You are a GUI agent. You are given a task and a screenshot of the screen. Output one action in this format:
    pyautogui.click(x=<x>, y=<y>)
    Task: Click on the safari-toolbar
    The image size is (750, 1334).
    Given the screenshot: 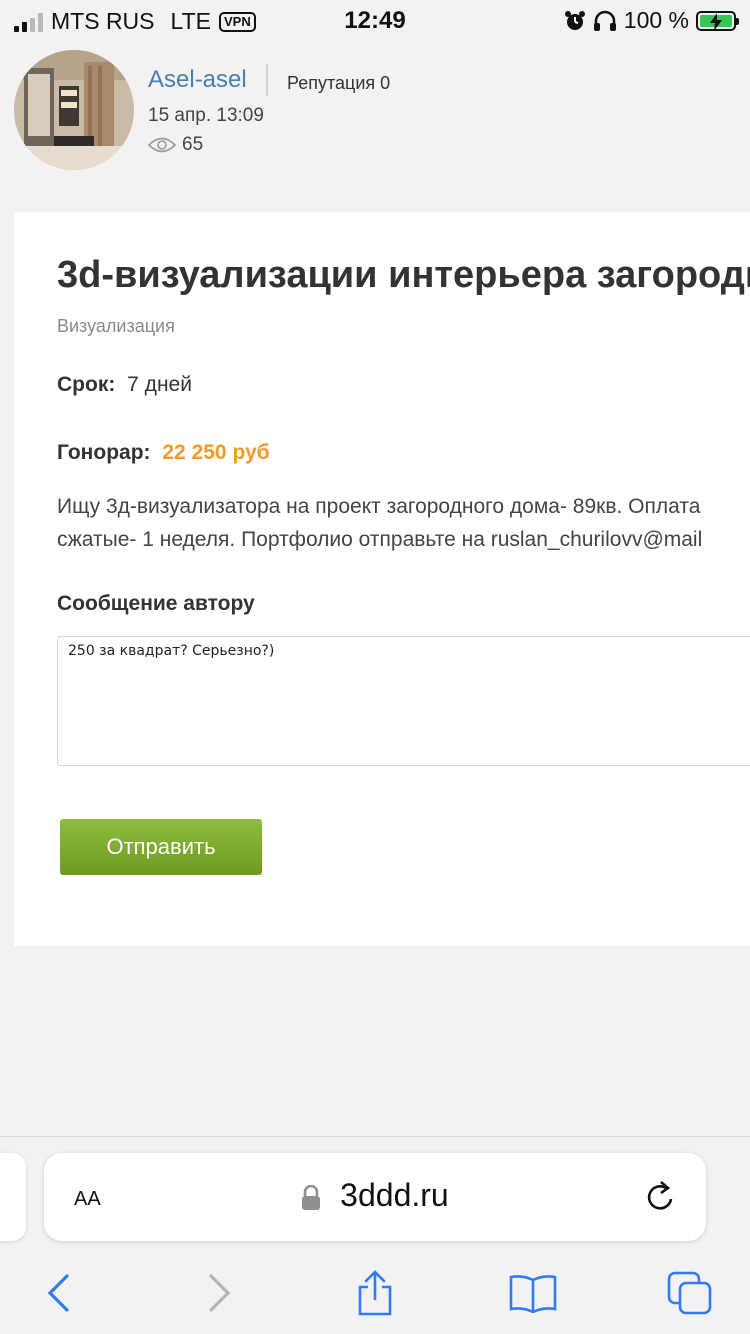 What is the action you would take?
    pyautogui.click(x=375, y=1293)
    